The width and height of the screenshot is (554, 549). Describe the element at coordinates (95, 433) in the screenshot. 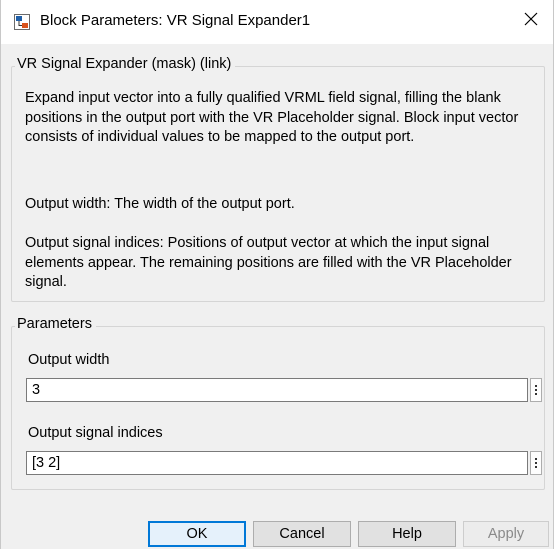

I see `output-signal-indices-label: Output signal indices` at that location.